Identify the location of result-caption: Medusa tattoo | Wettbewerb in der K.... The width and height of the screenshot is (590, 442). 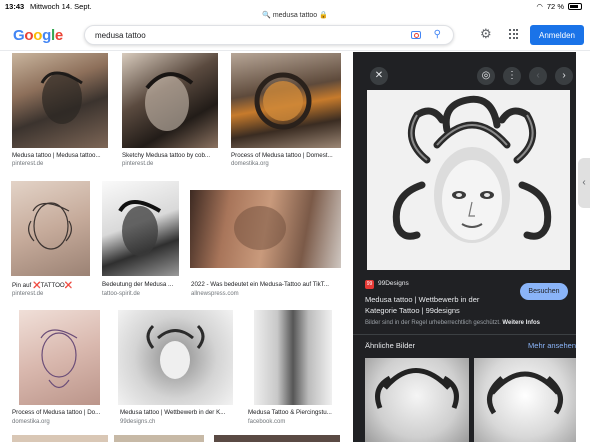
(176, 412).